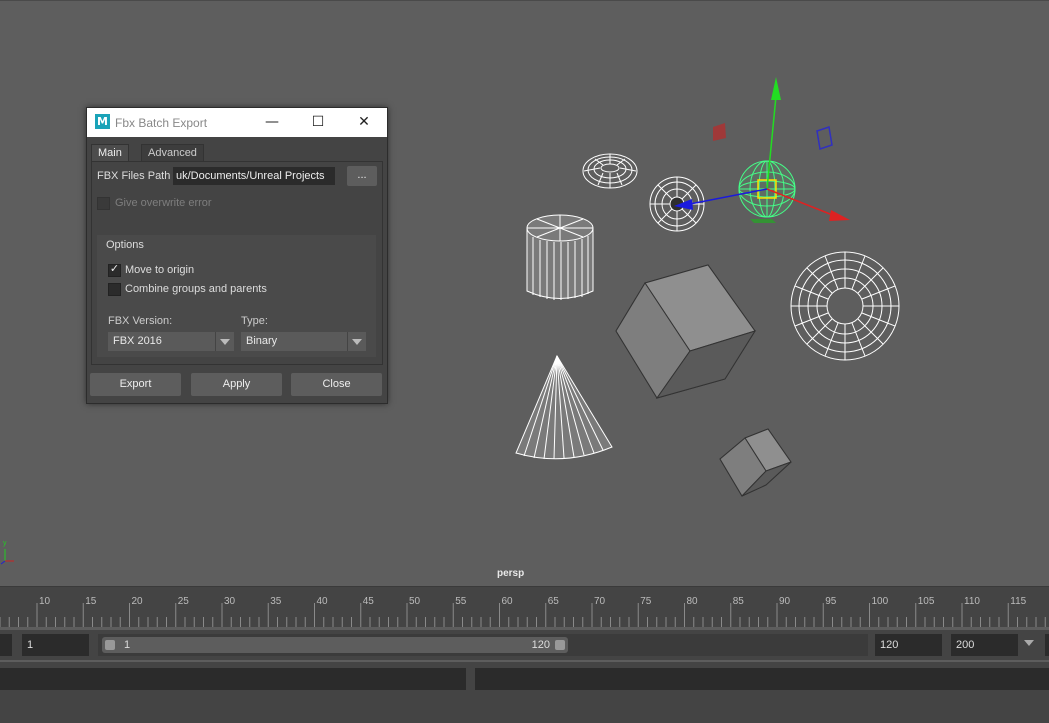 The image size is (1049, 723). I want to click on dialog-titlebar: M Fbx Batch Export — ☐ ✕, so click(237, 122).